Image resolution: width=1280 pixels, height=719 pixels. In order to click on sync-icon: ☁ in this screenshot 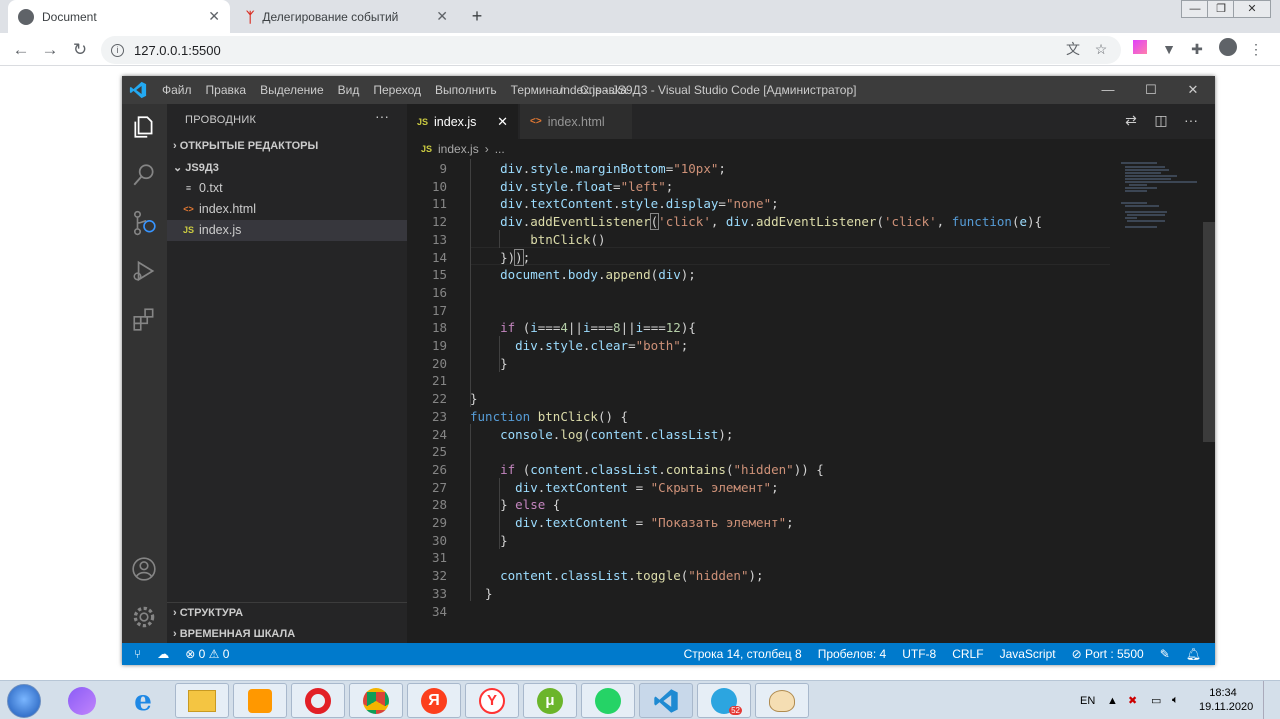, I will do `click(163, 654)`.